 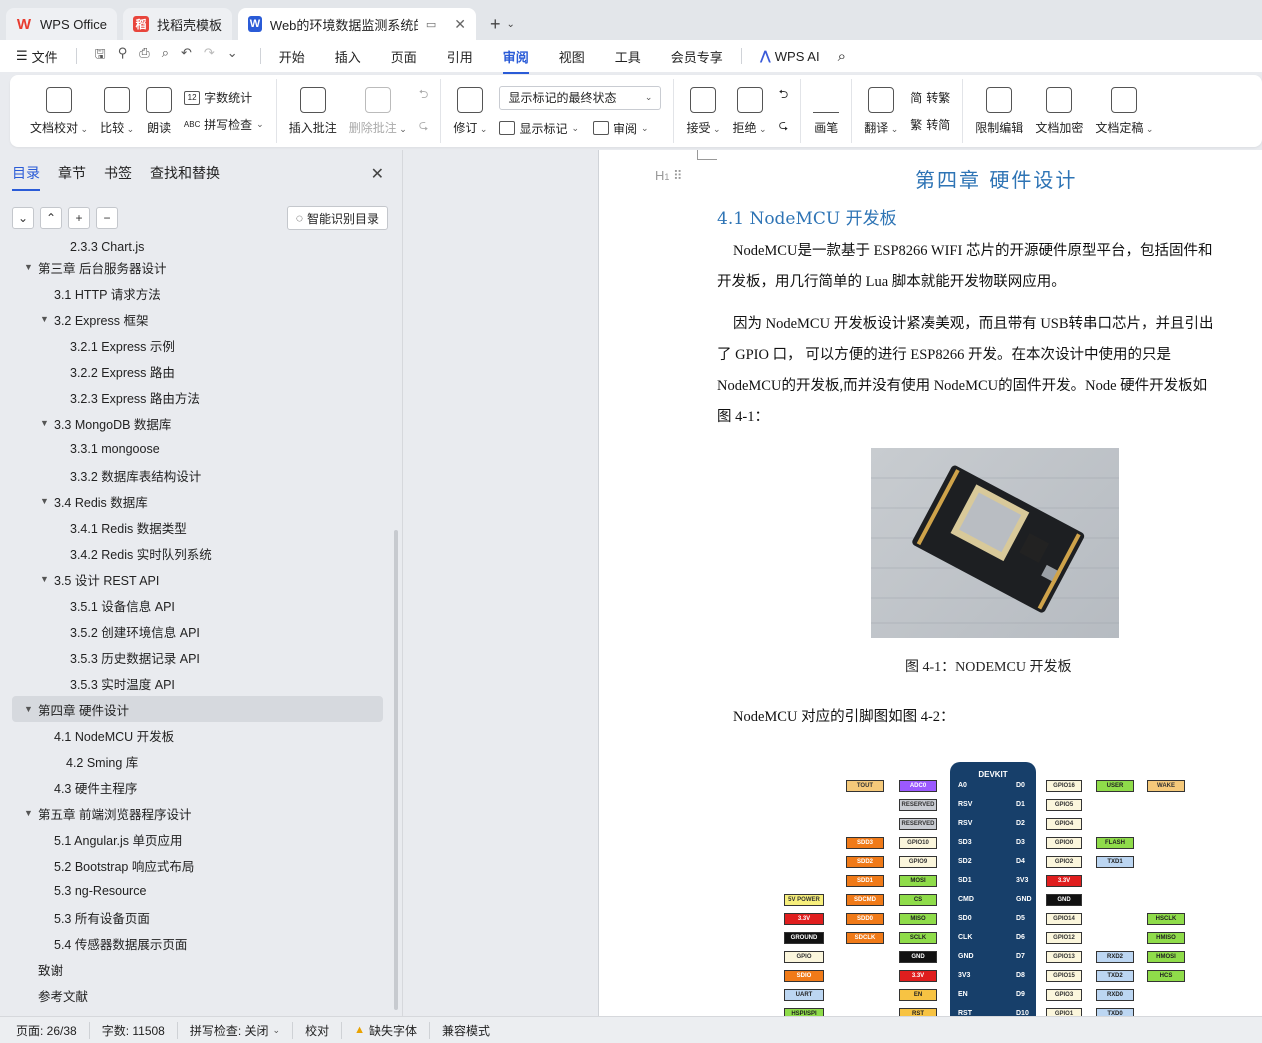 I want to click on tab-toc: 目录, so click(x=26, y=177).